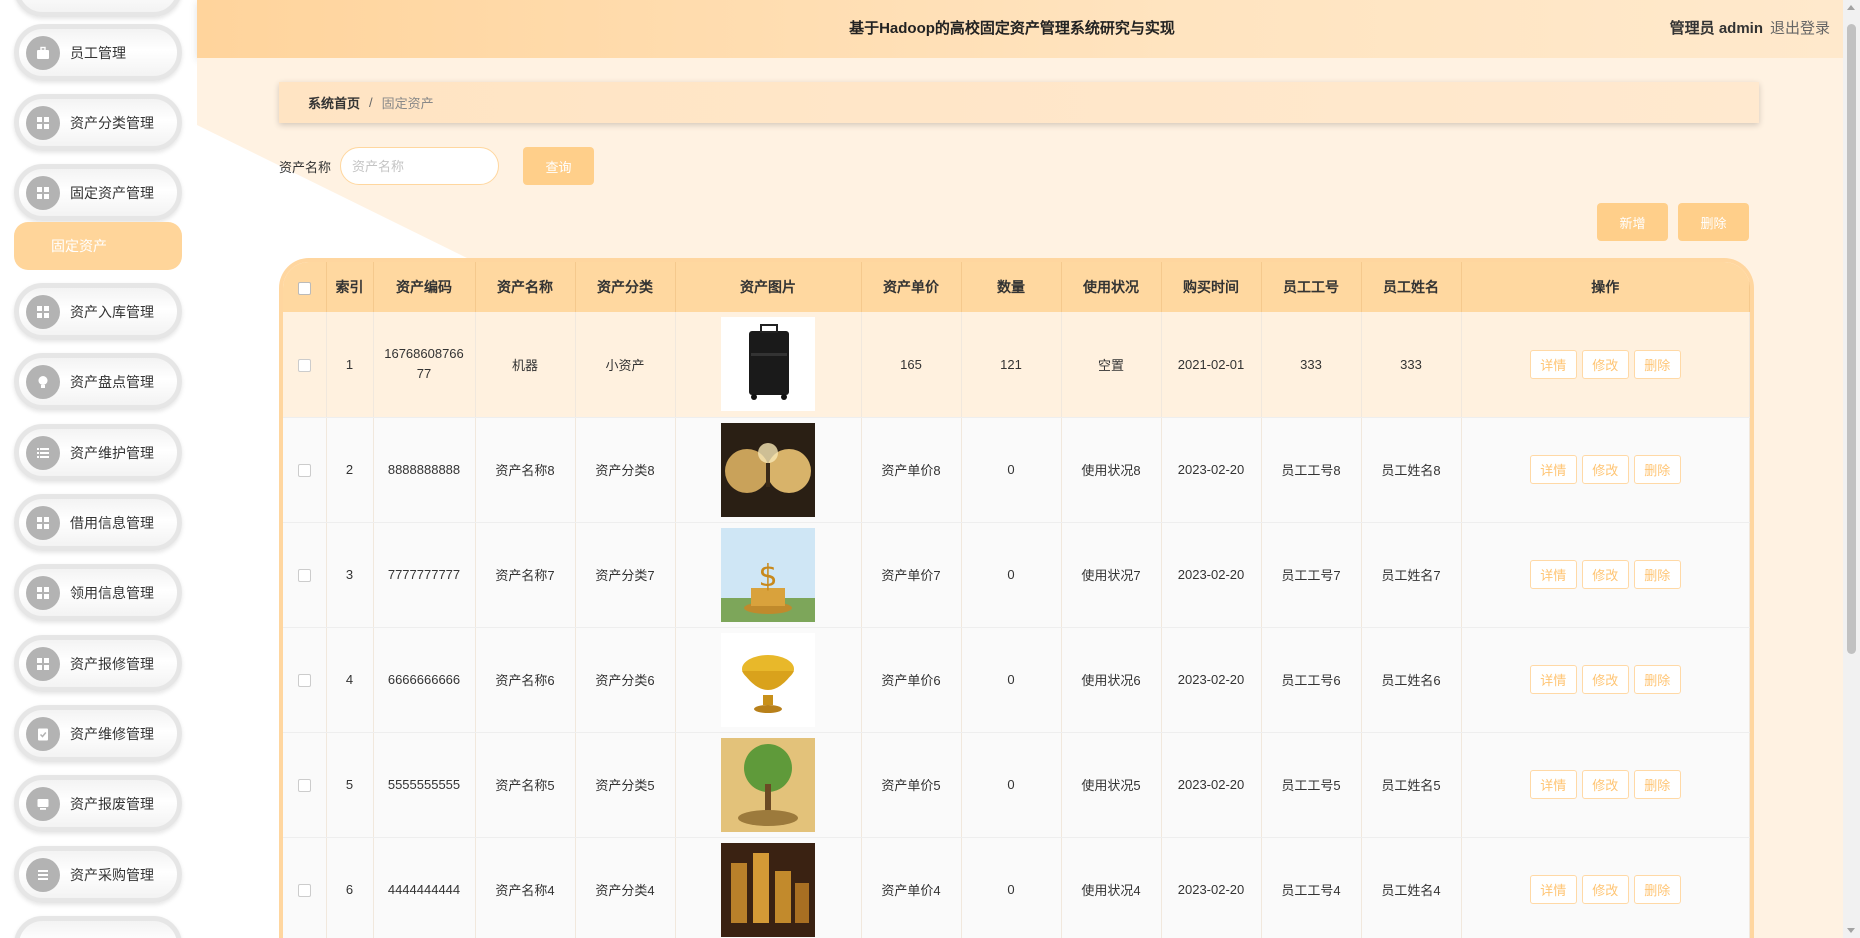 The image size is (1860, 938). Describe the element at coordinates (1211, 287) in the screenshot. I see `column-header: 购买时间` at that location.